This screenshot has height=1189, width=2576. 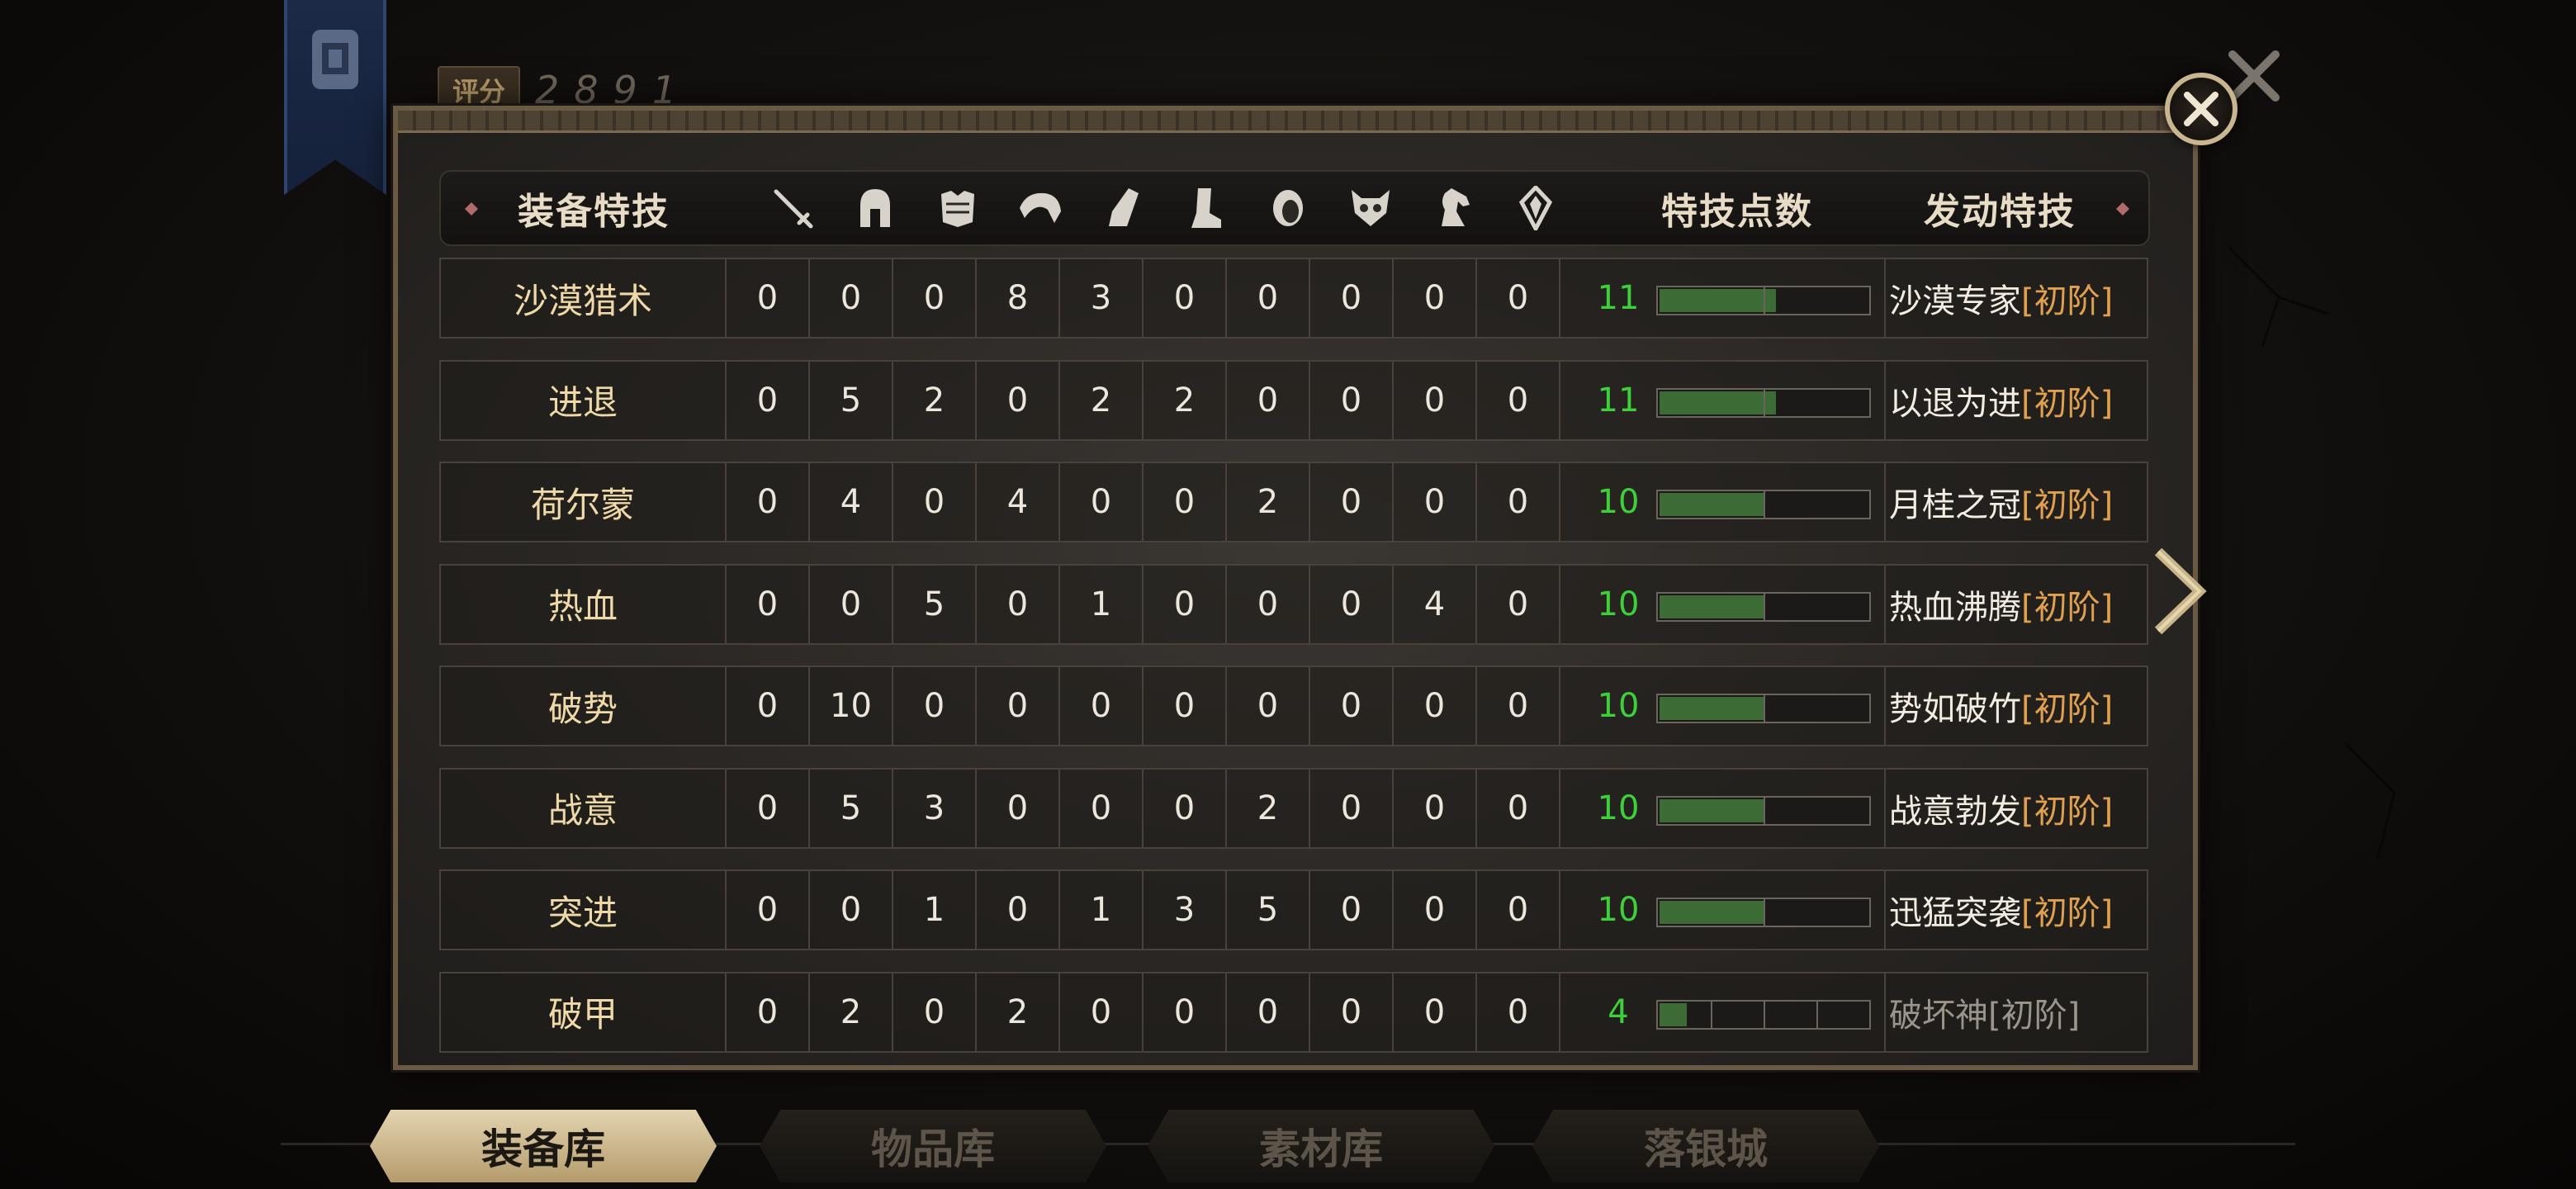 I want to click on header-slot-boots, so click(x=1205, y=208).